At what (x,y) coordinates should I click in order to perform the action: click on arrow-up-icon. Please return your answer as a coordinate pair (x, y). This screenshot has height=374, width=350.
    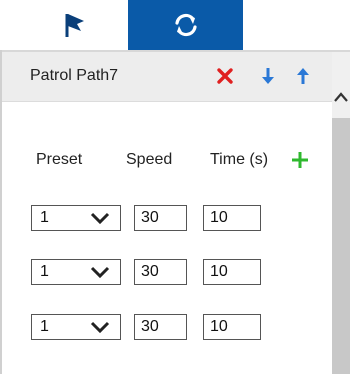
    Looking at the image, I should click on (303, 76).